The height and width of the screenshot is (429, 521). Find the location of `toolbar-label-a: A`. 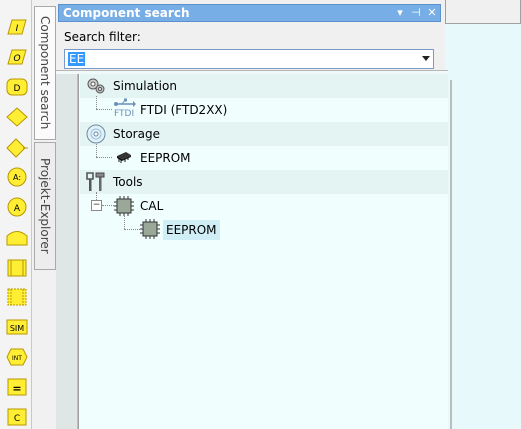

toolbar-label-a: A is located at coordinates (17, 209).